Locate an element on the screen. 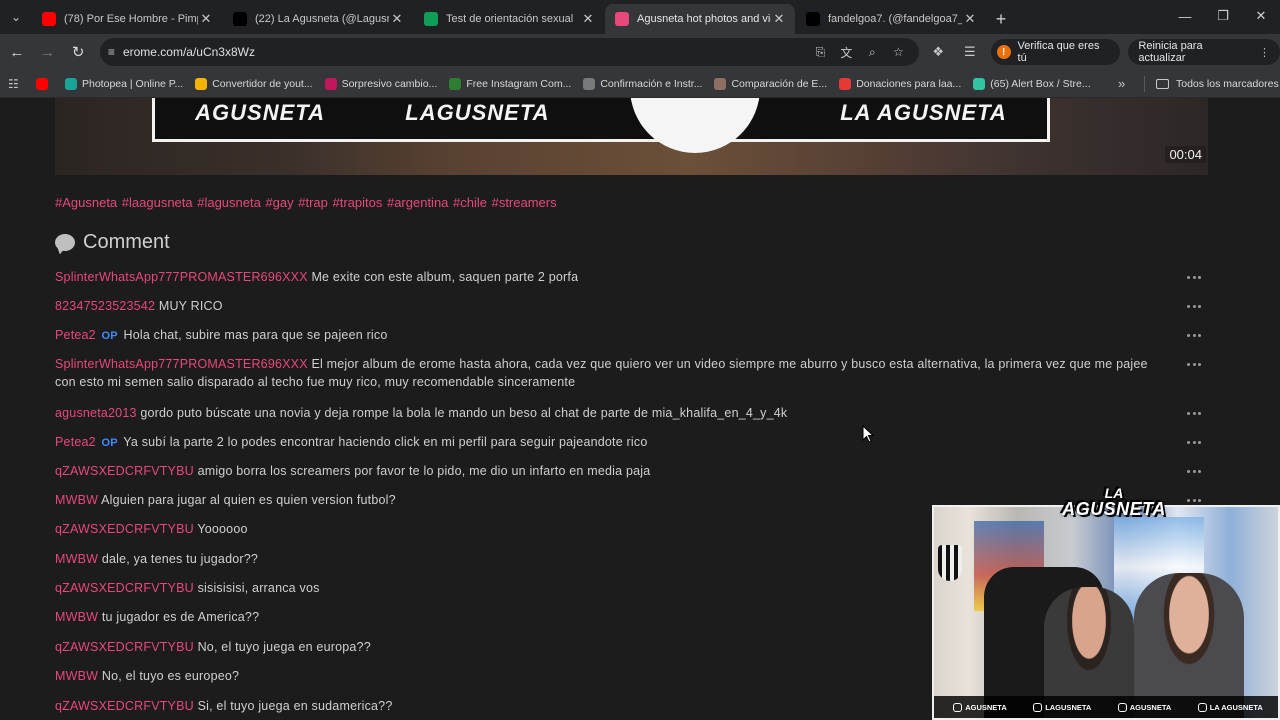  restore-icon: ❐ is located at coordinates (1223, 16).